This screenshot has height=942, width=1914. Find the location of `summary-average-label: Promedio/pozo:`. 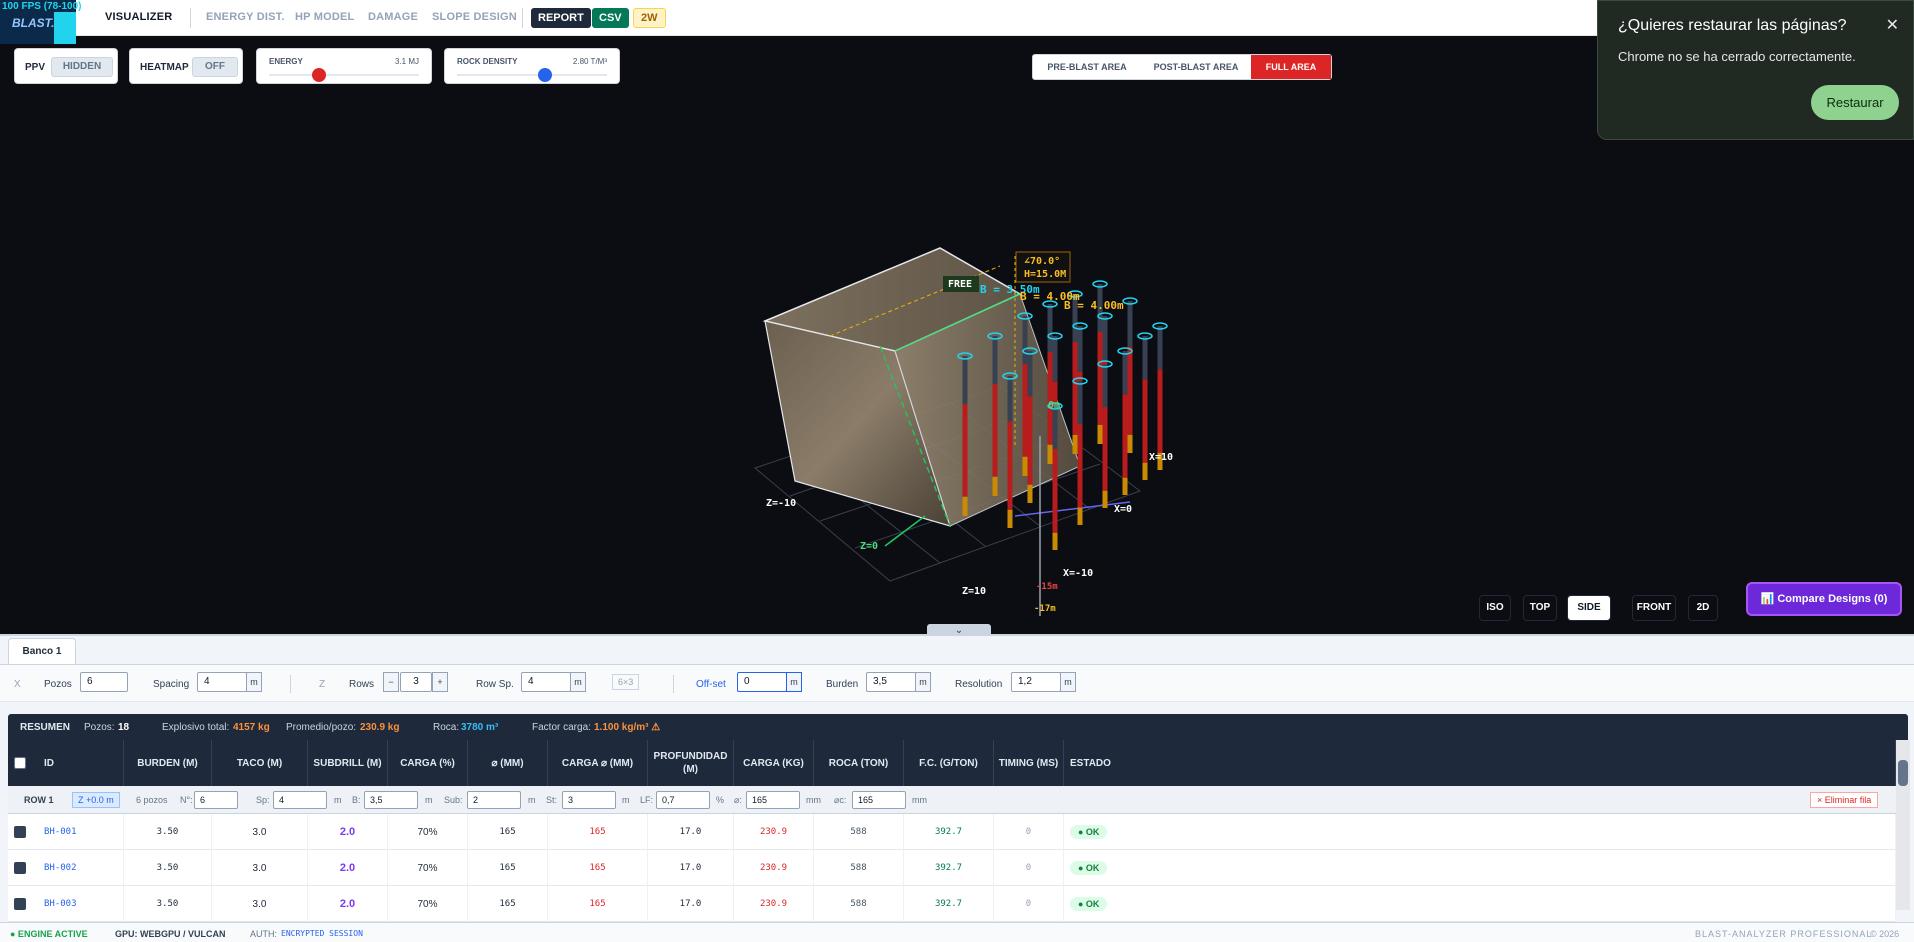

summary-average-label: Promedio/pozo: is located at coordinates (321, 727).